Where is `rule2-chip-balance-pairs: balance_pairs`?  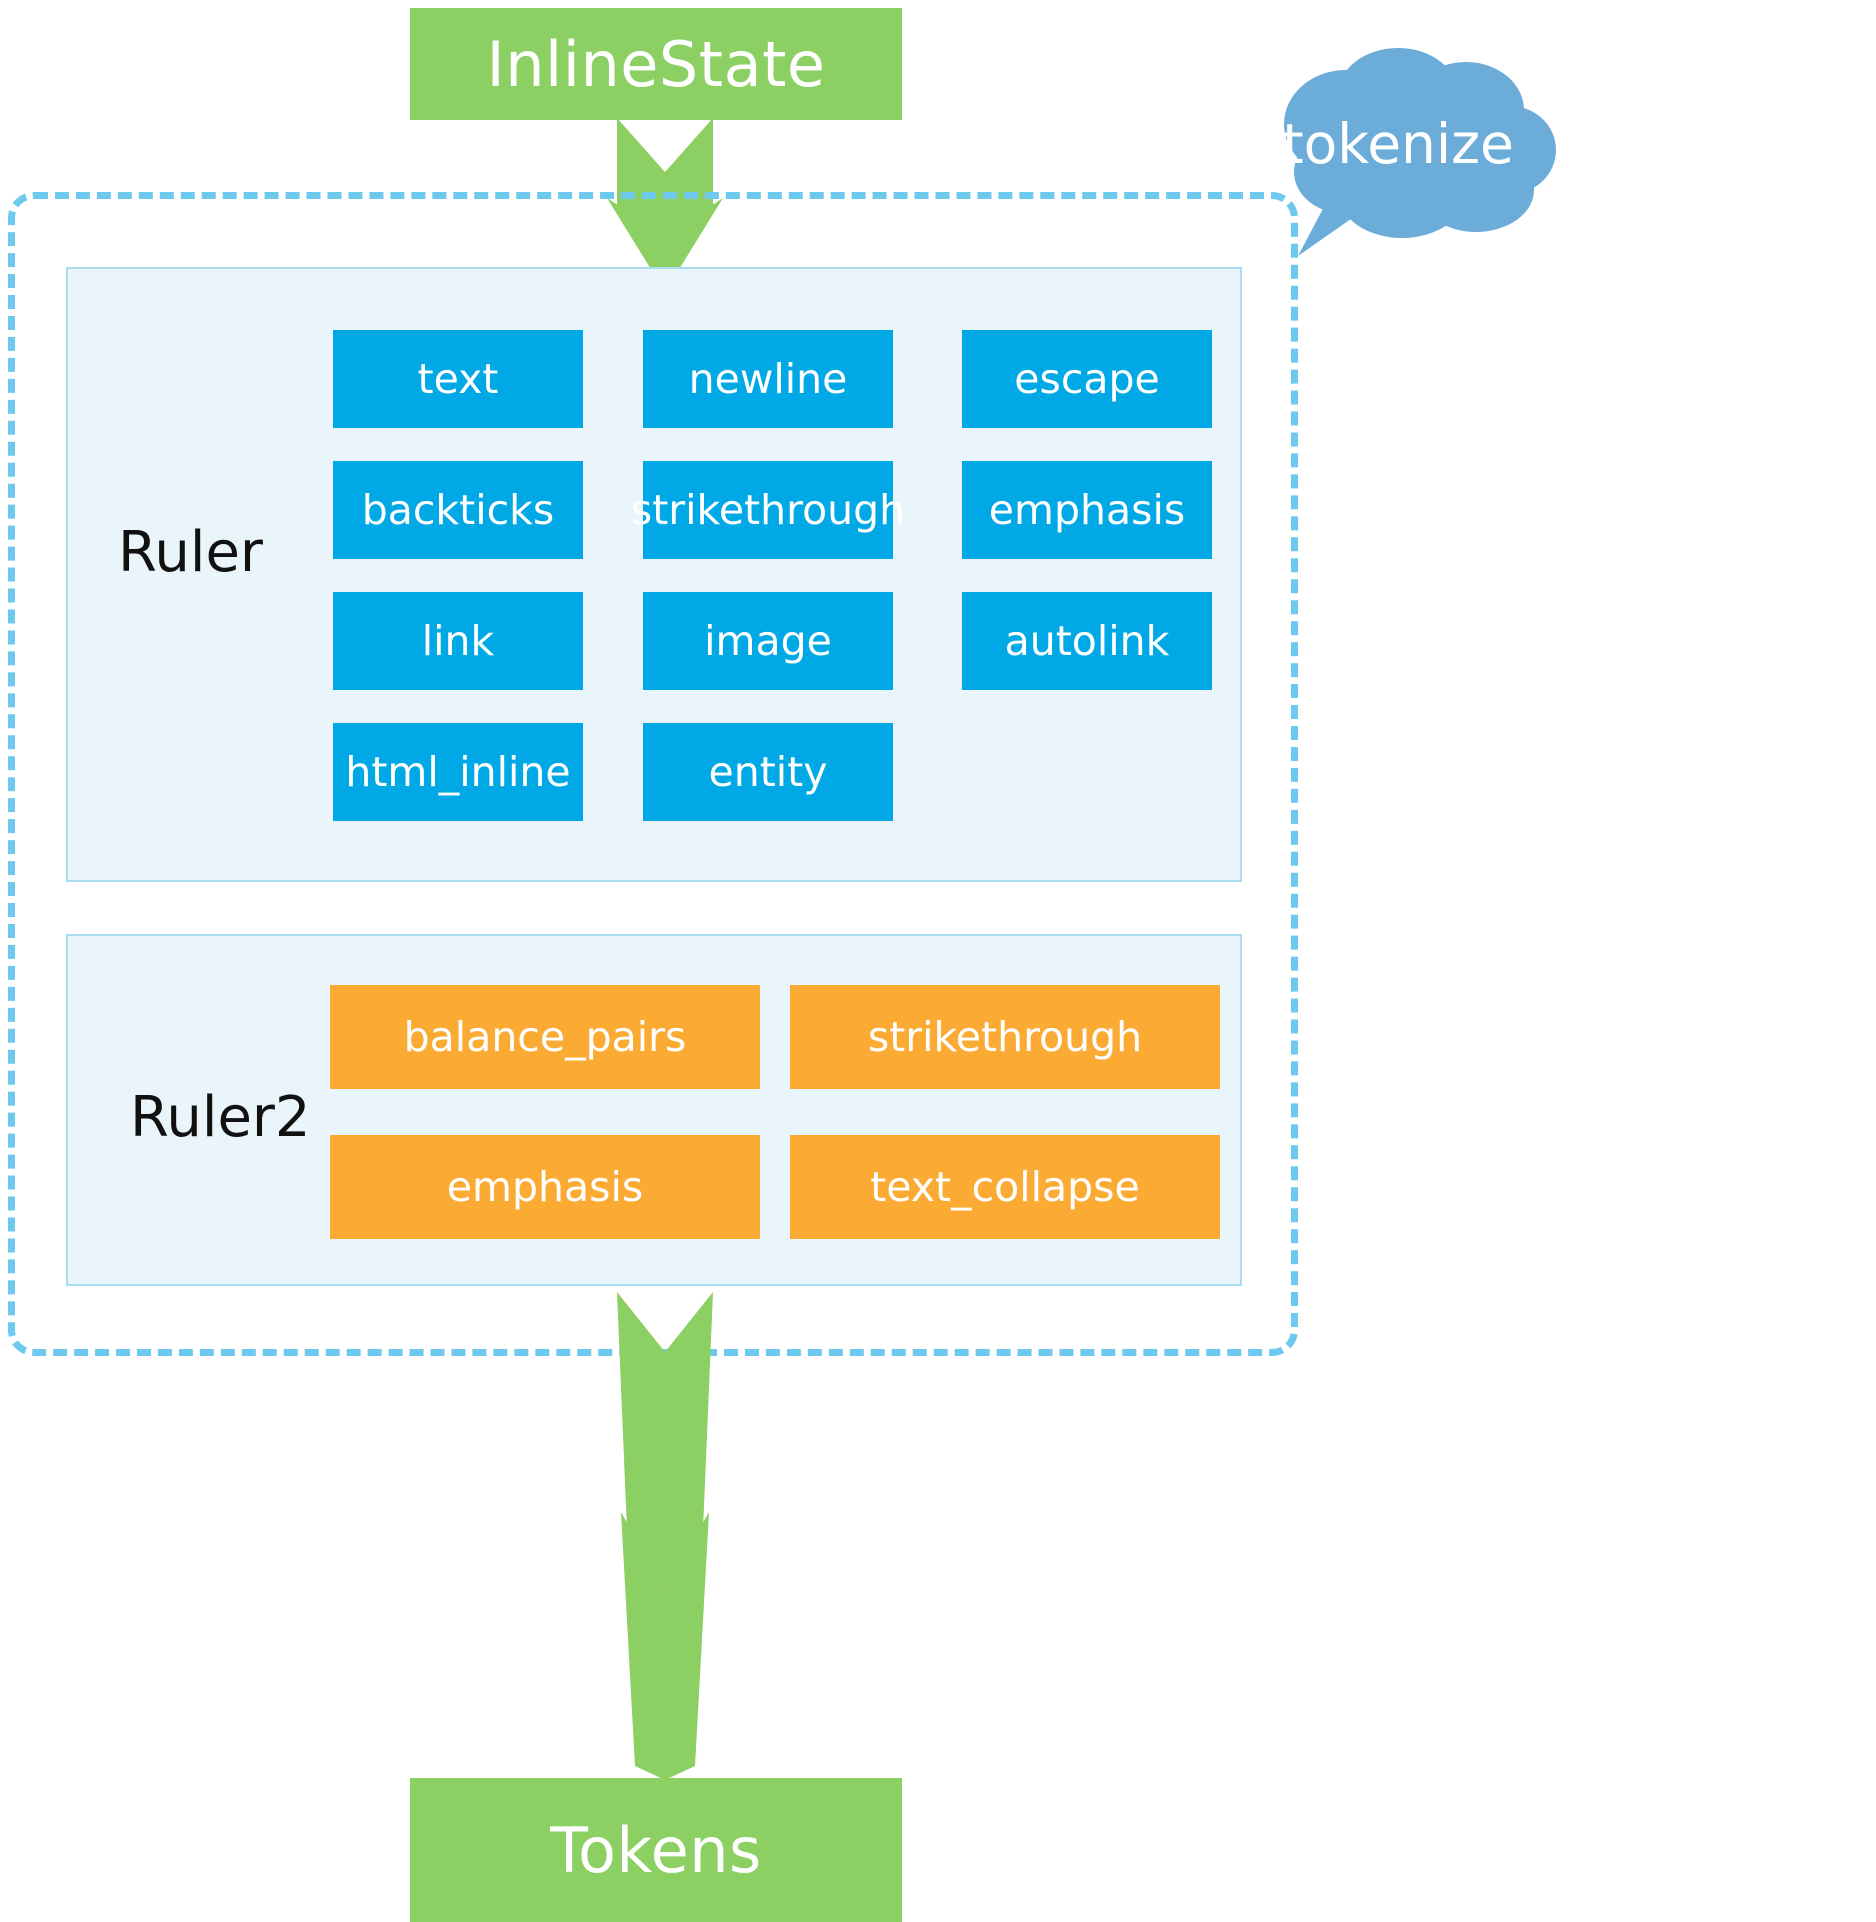
rule2-chip-balance-pairs: balance_pairs is located at coordinates (545, 1037).